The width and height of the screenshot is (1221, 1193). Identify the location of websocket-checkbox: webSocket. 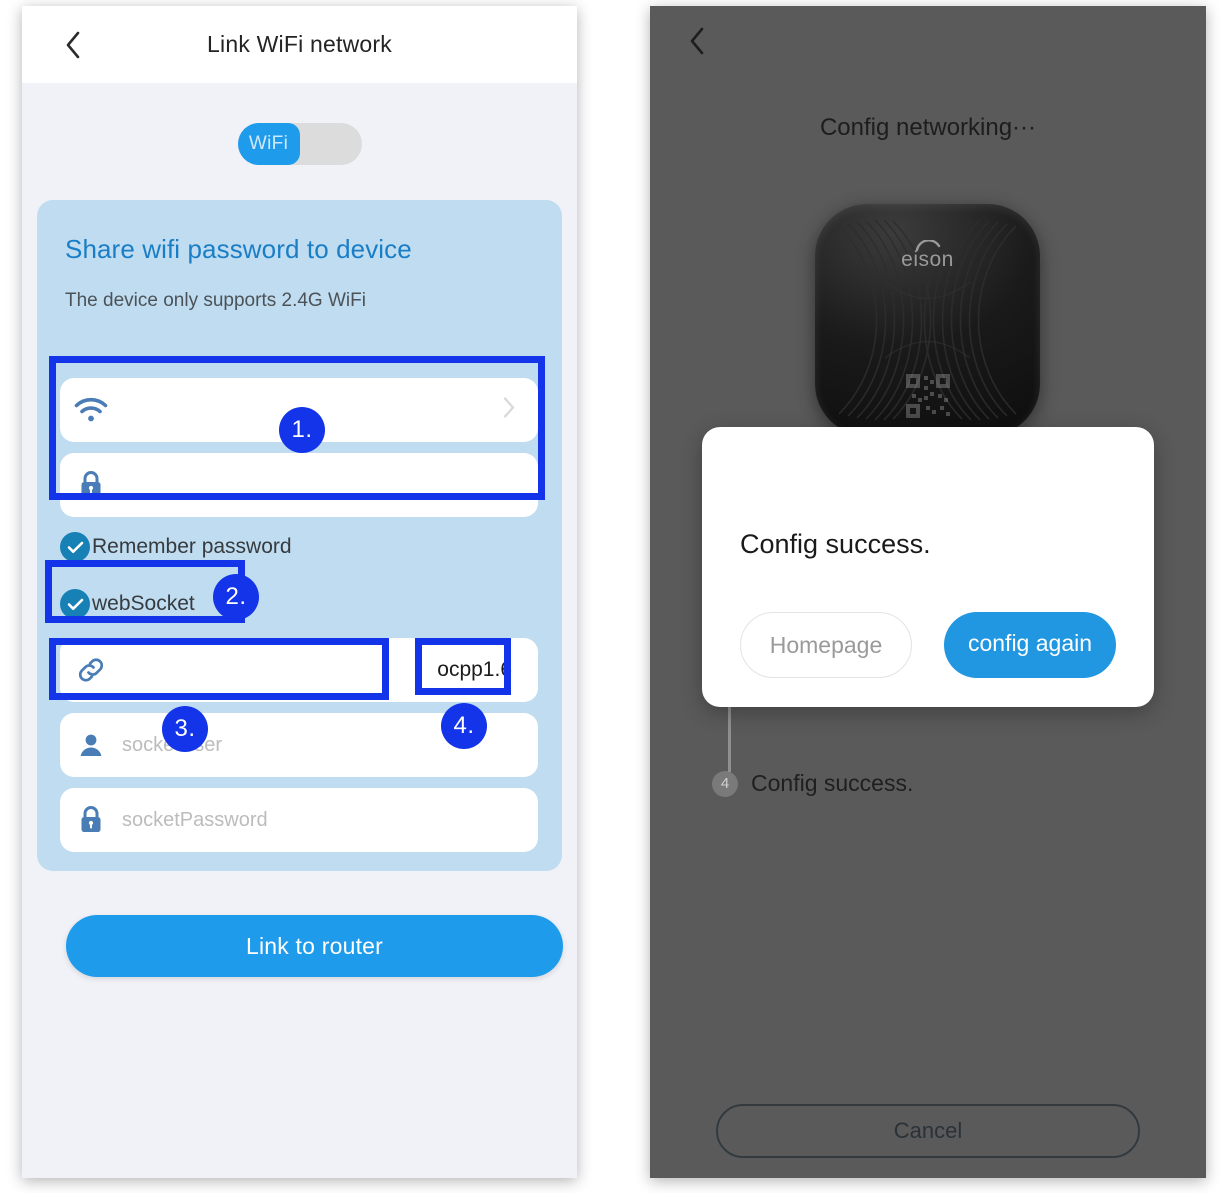
(127, 604).